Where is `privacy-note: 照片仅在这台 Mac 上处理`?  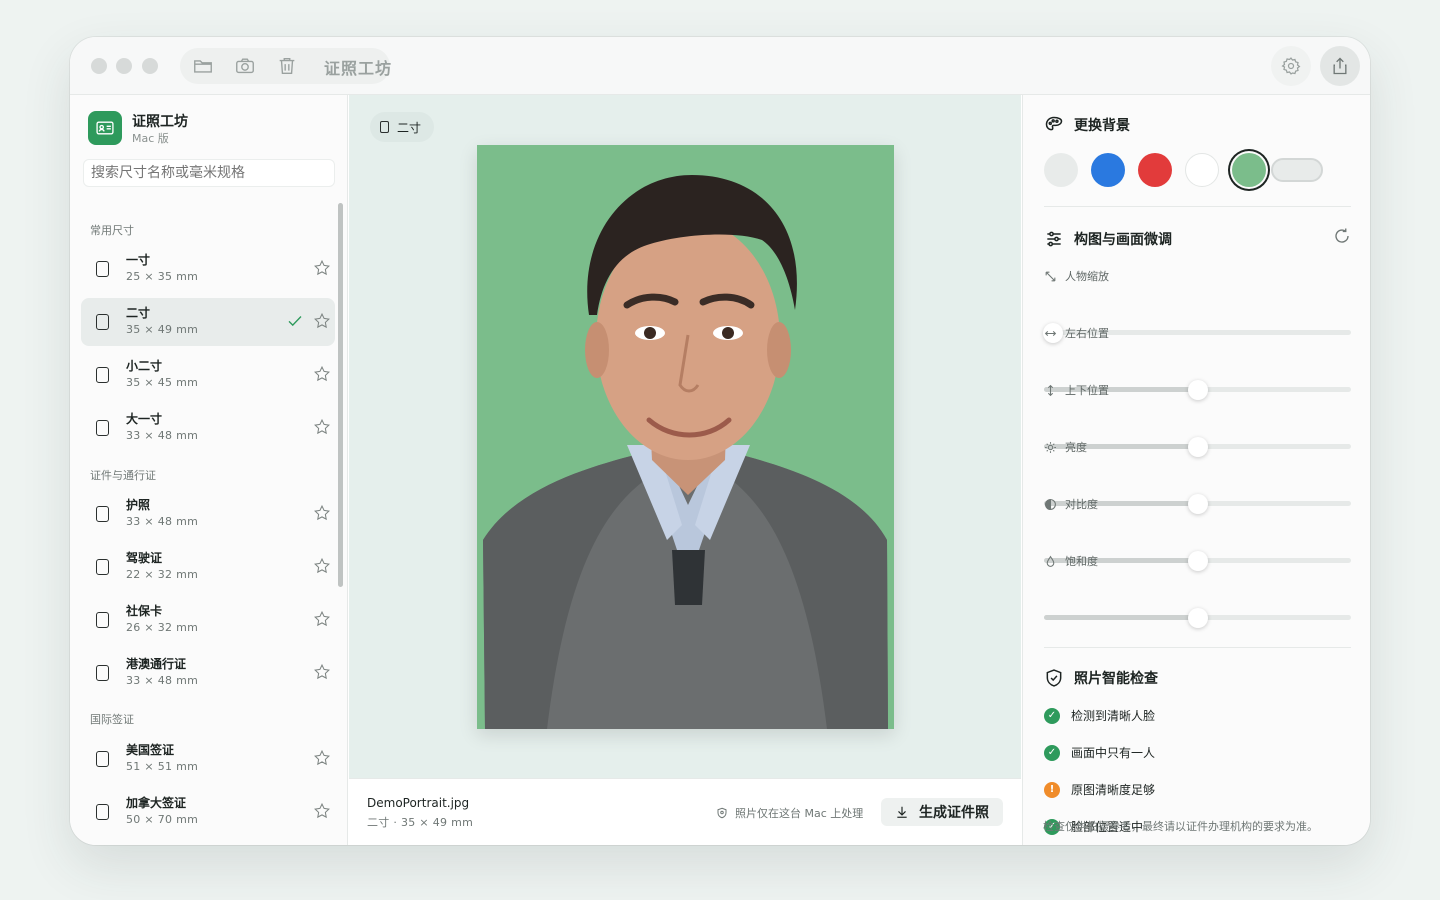
privacy-note: 照片仅在这台 Mac 上处理 is located at coordinates (789, 813).